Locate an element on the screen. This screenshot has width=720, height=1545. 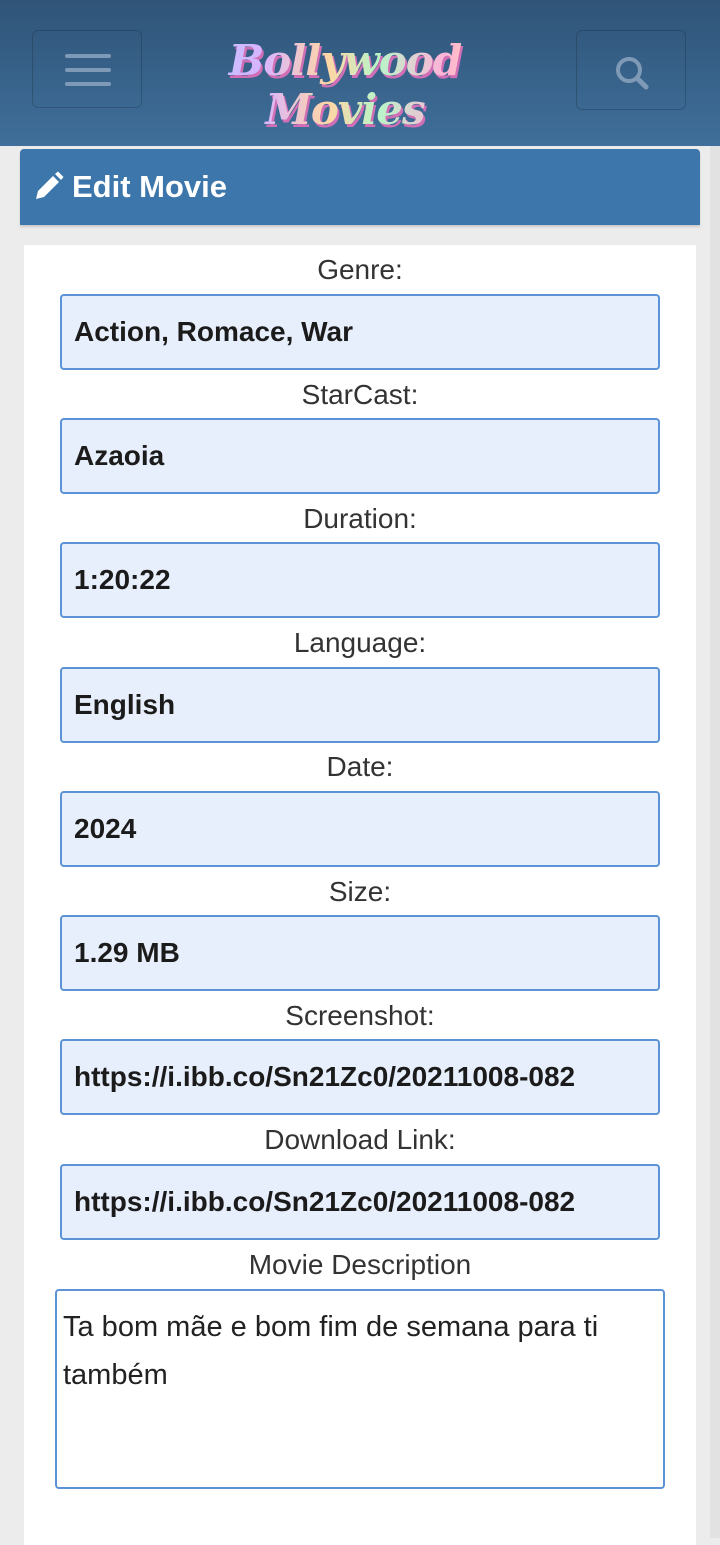
pencil-icon is located at coordinates (50, 185).